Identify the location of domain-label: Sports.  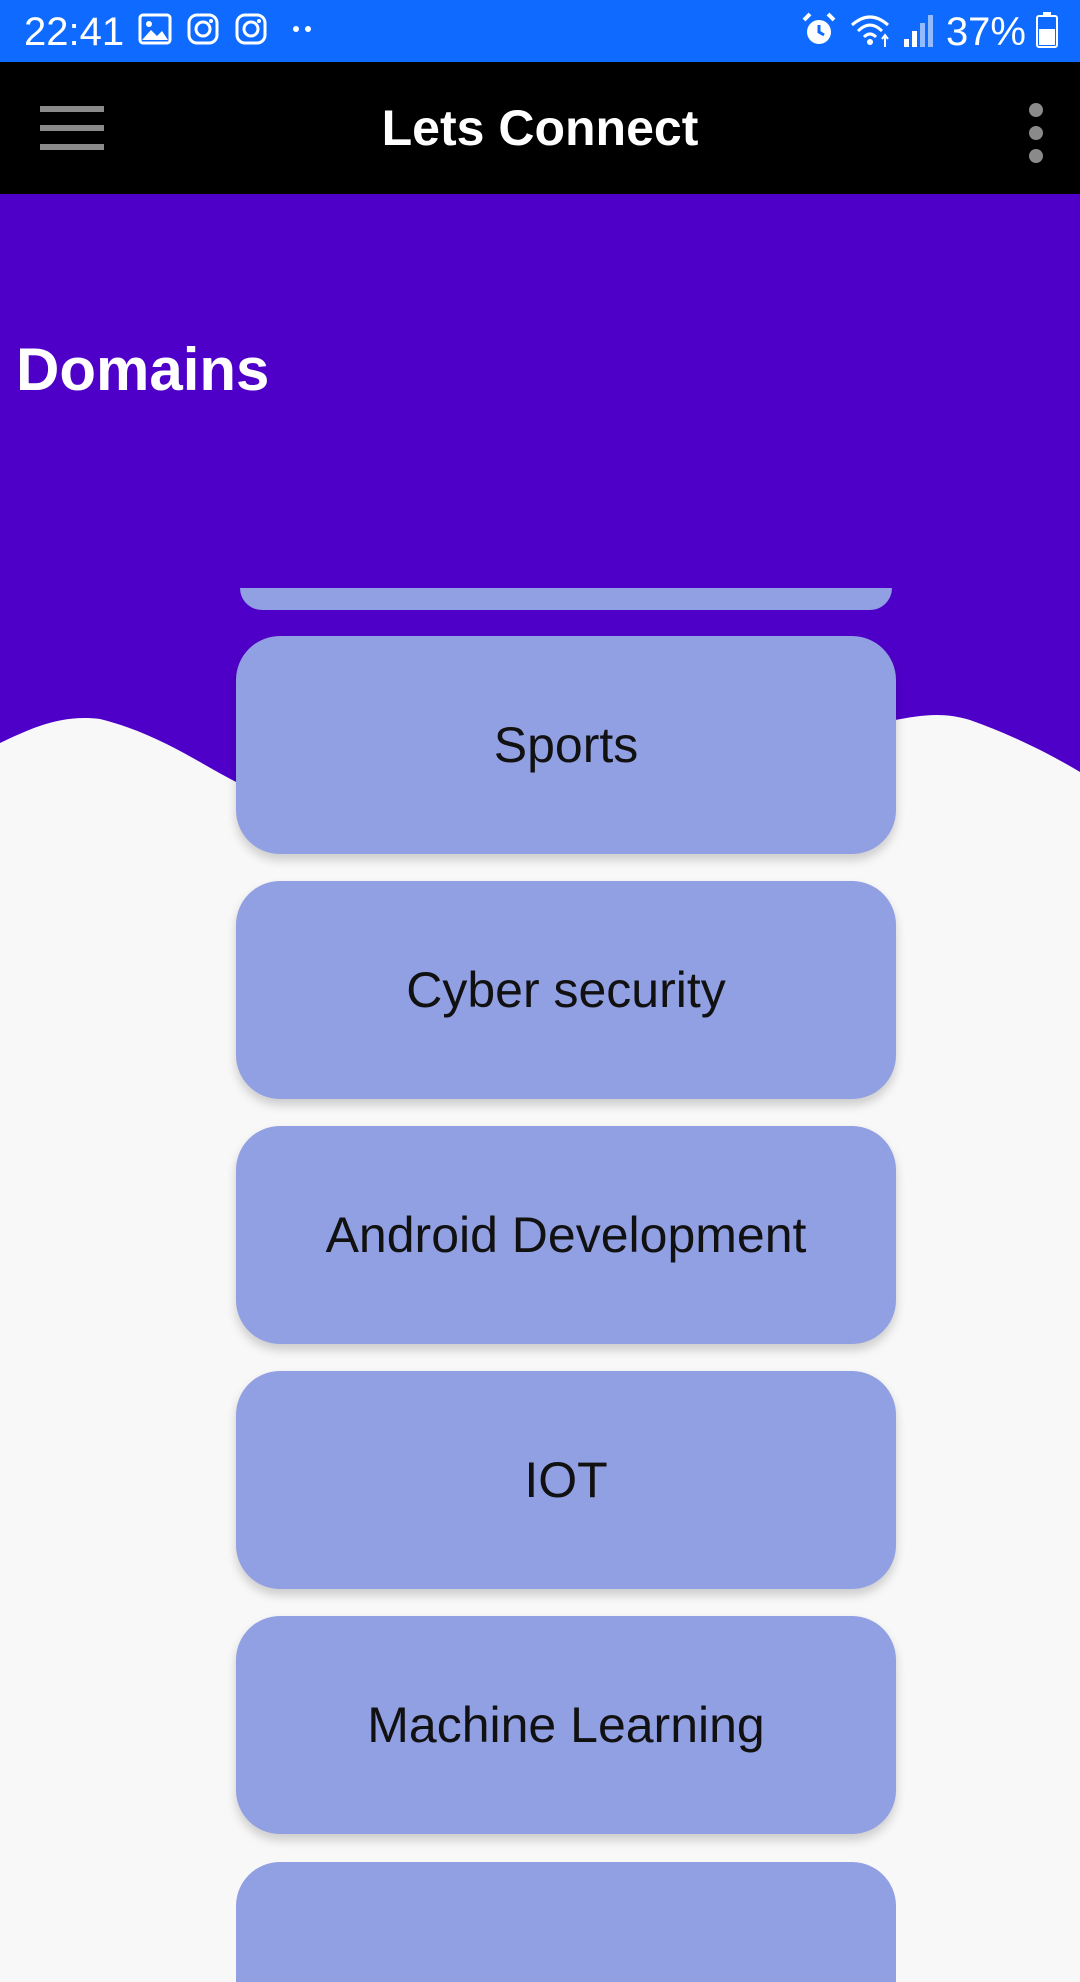
(566, 745).